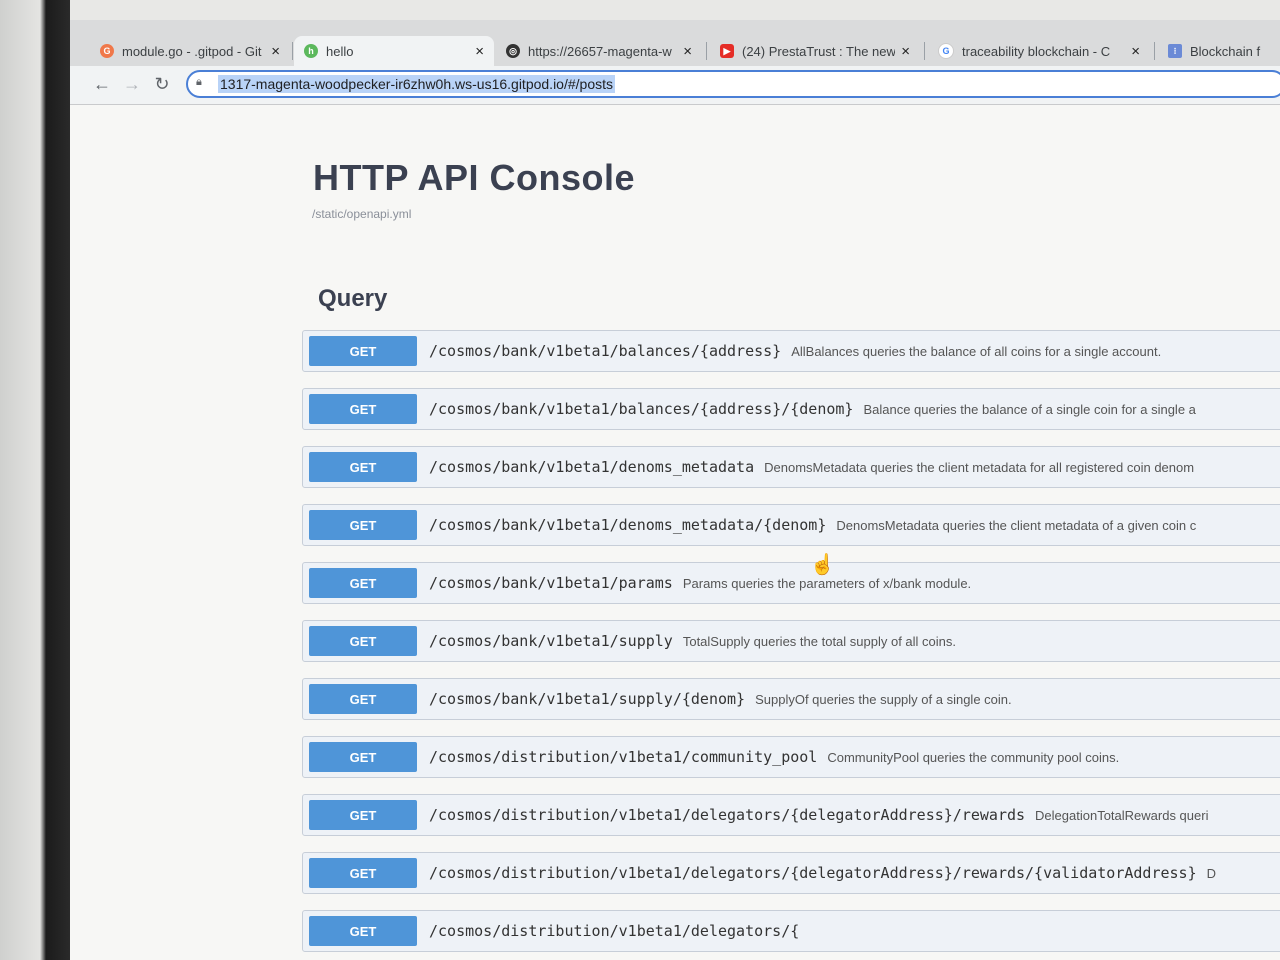 The height and width of the screenshot is (960, 1280). I want to click on tab-module-go: G module.go - .gitpod - Git ×, so click(190, 51).